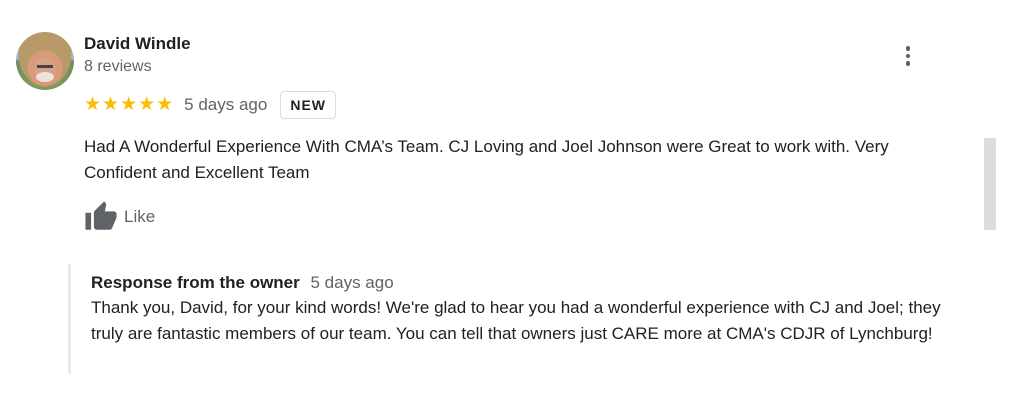 This screenshot has height=405, width=1024. What do you see at coordinates (45, 61) in the screenshot?
I see `reviewer-avatar` at bounding box center [45, 61].